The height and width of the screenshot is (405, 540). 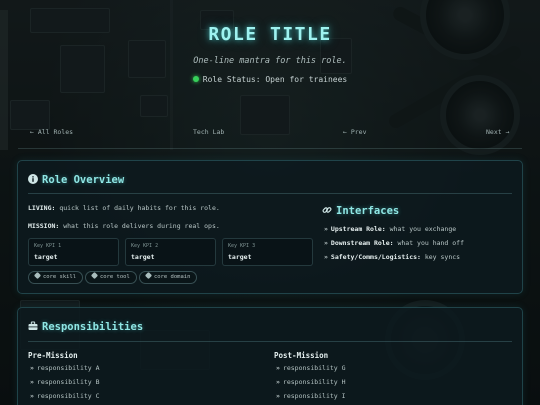 I want to click on role-tagline: One-line mantra for this role., so click(x=270, y=61).